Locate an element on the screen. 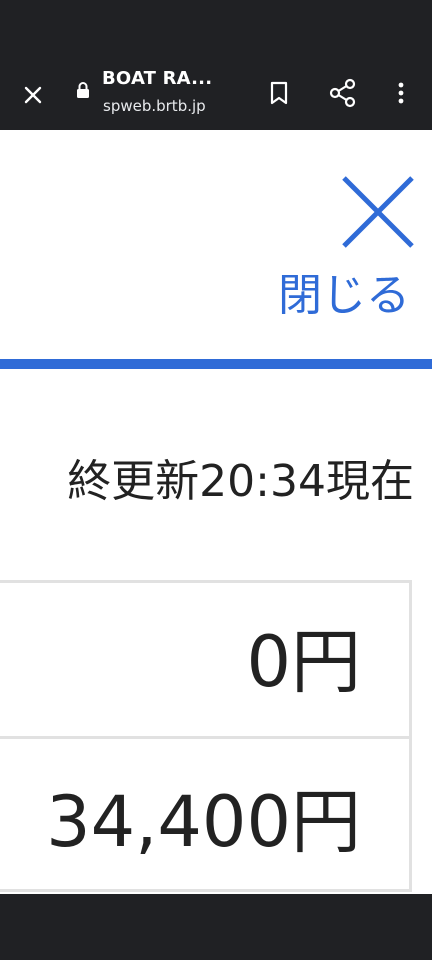 The width and height of the screenshot is (432, 960). amount-value: 0円 is located at coordinates (303, 662).